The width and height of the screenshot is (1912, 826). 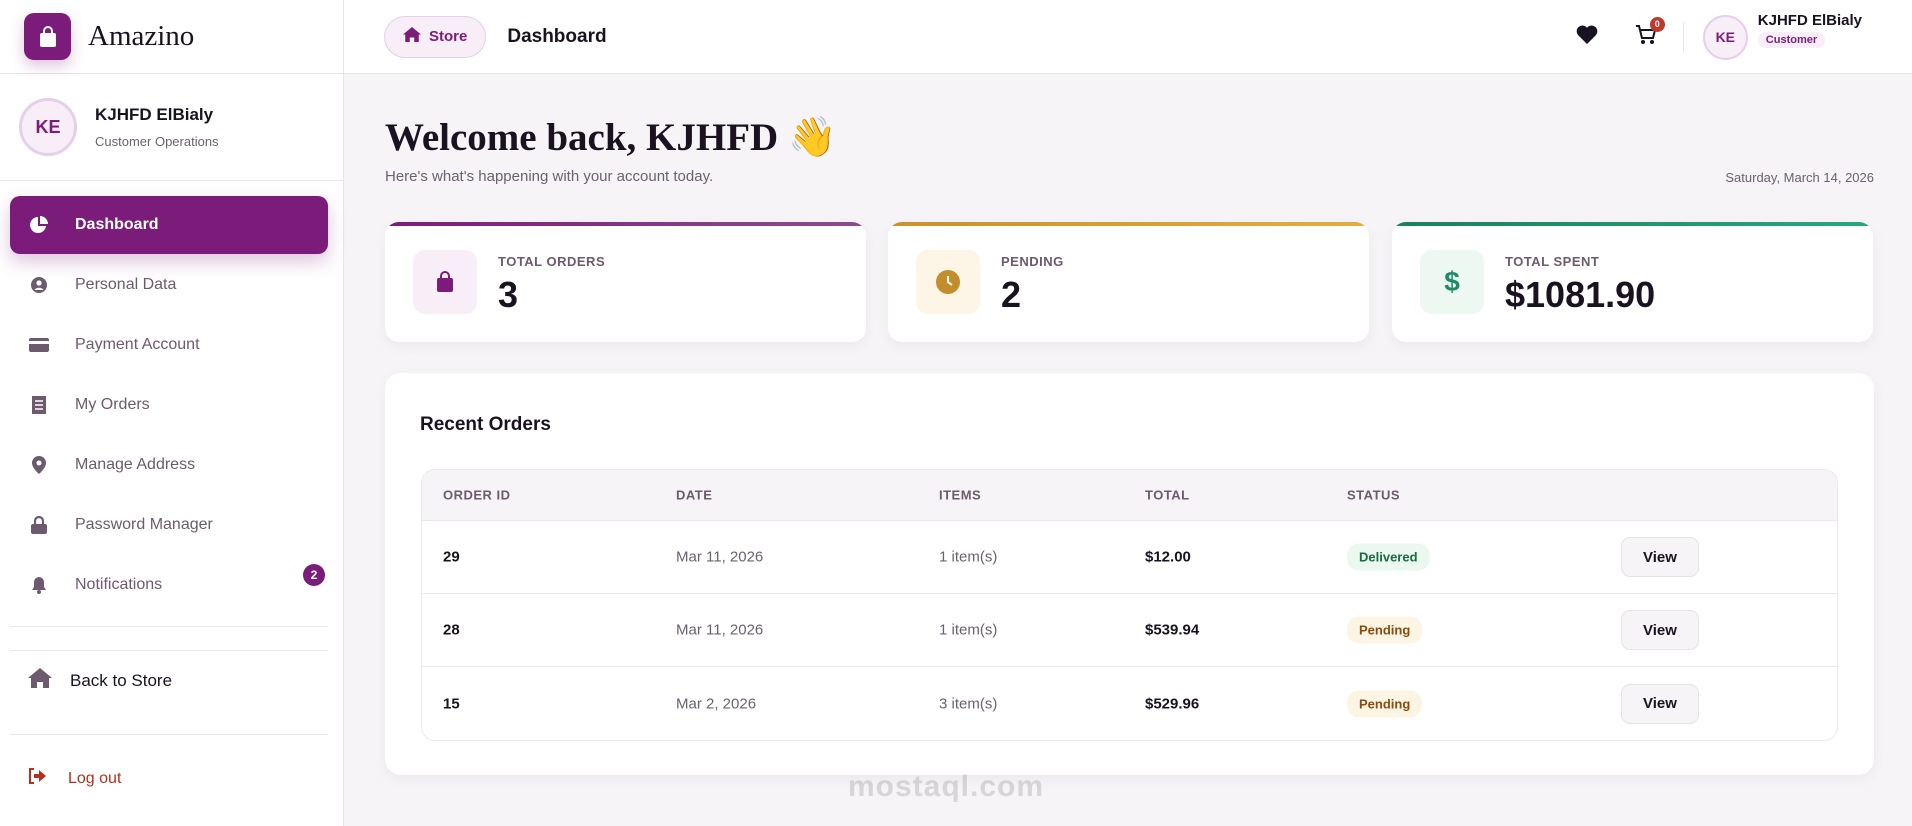 I want to click on sidebar-item-label: Dashboard, so click(x=117, y=224).